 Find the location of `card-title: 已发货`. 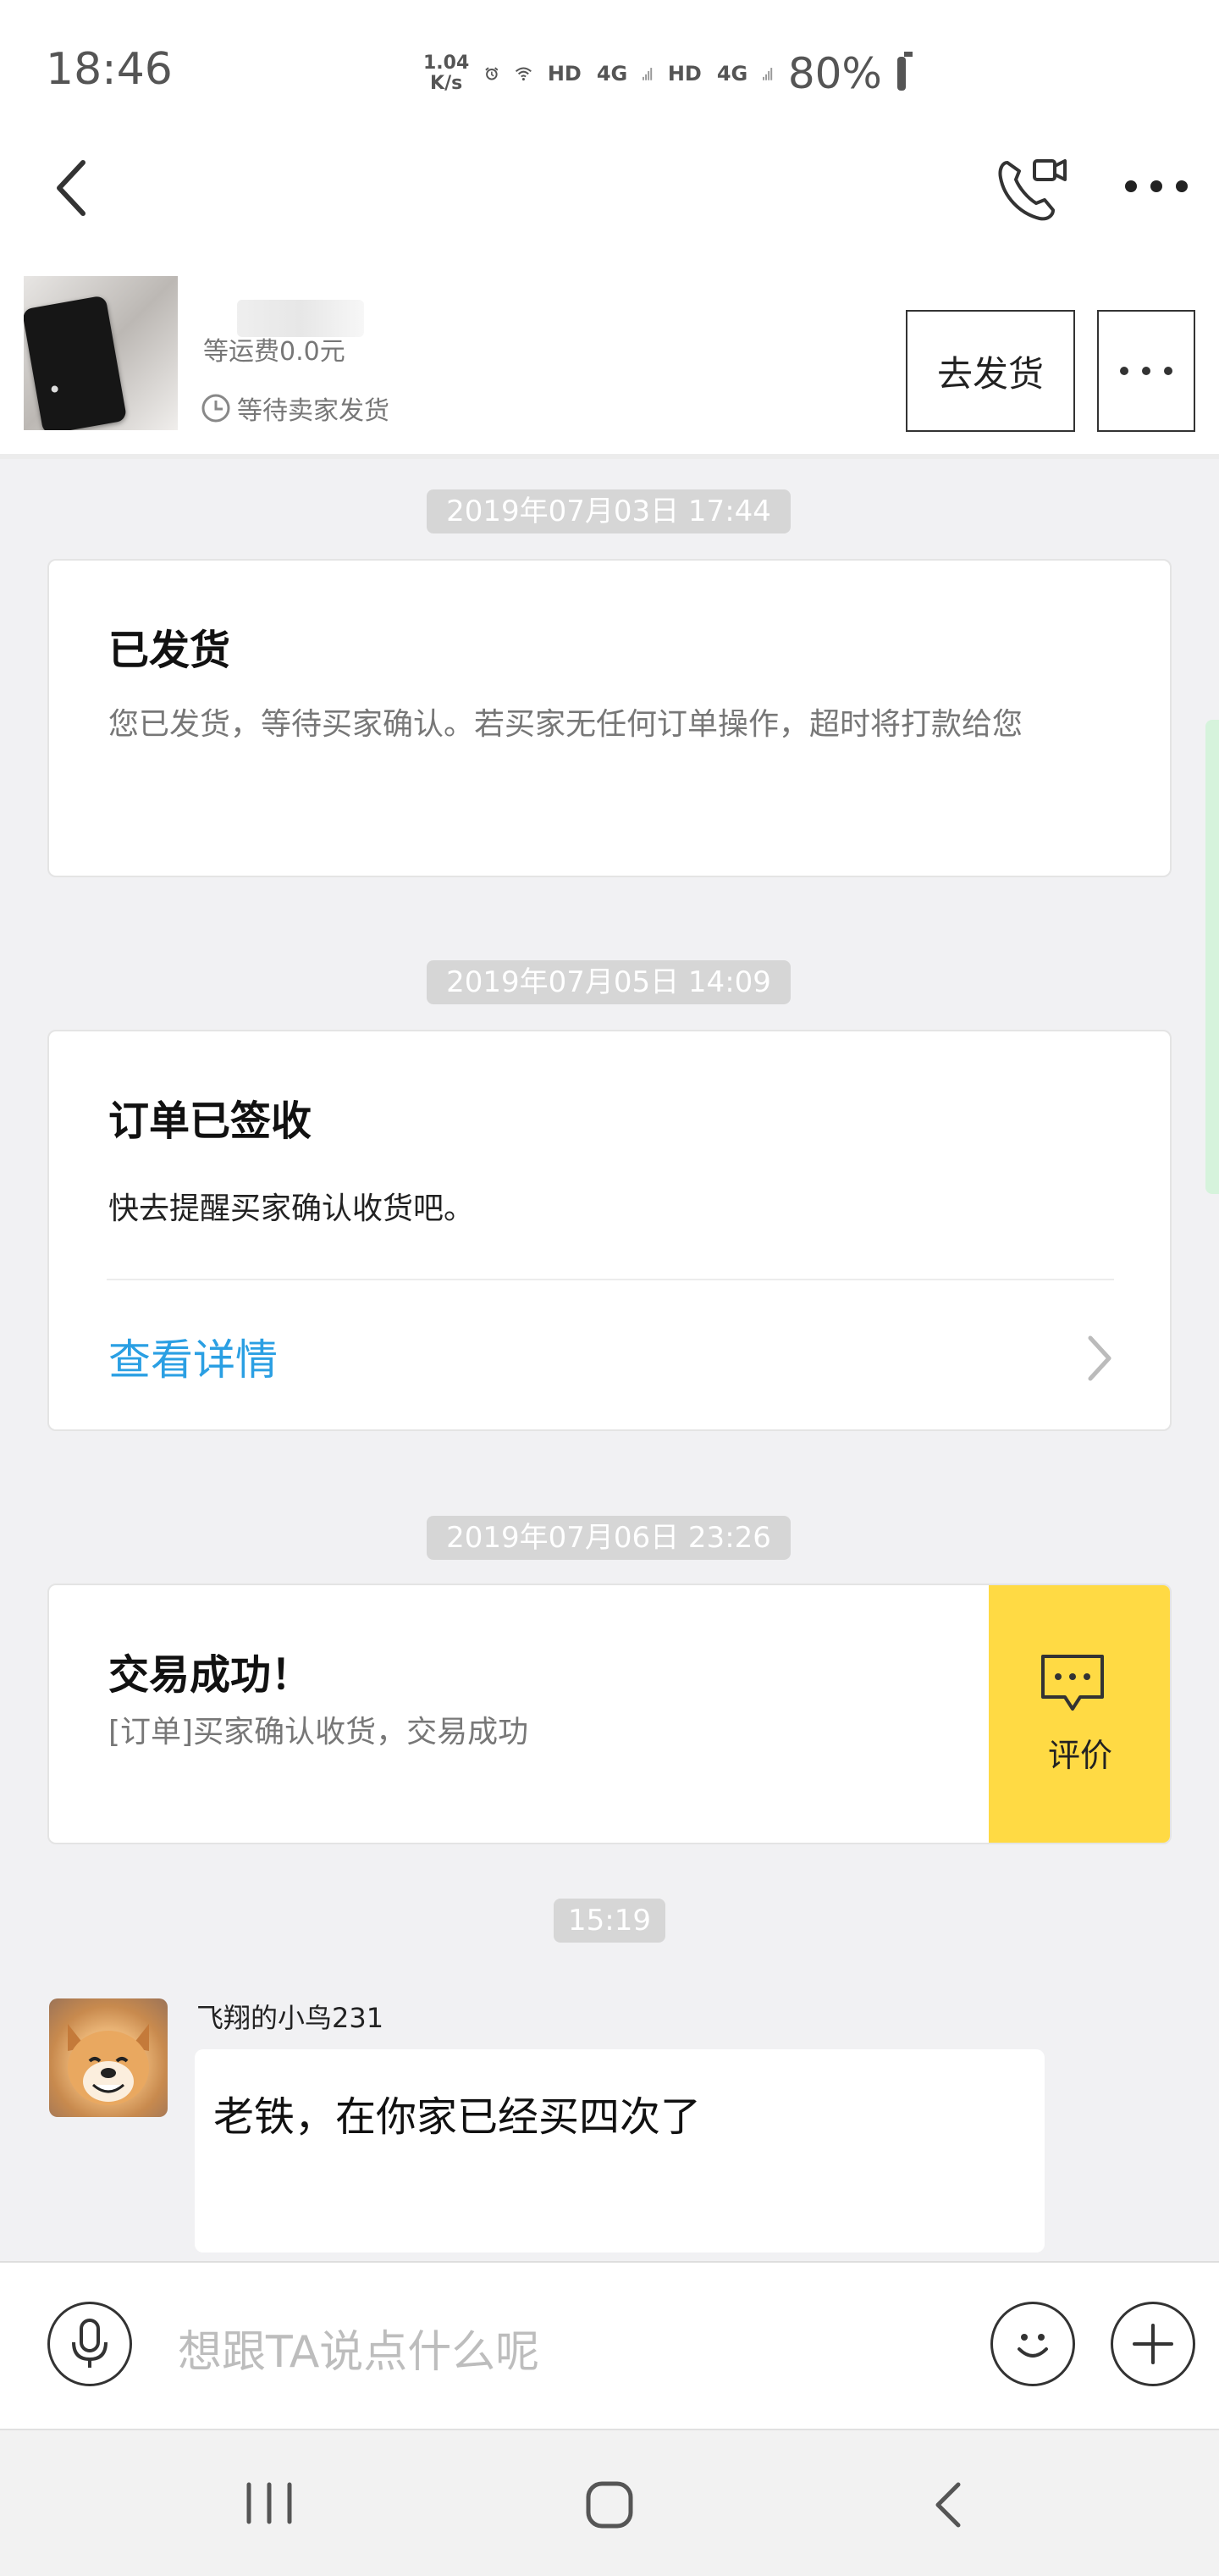

card-title: 已发货 is located at coordinates (169, 650).